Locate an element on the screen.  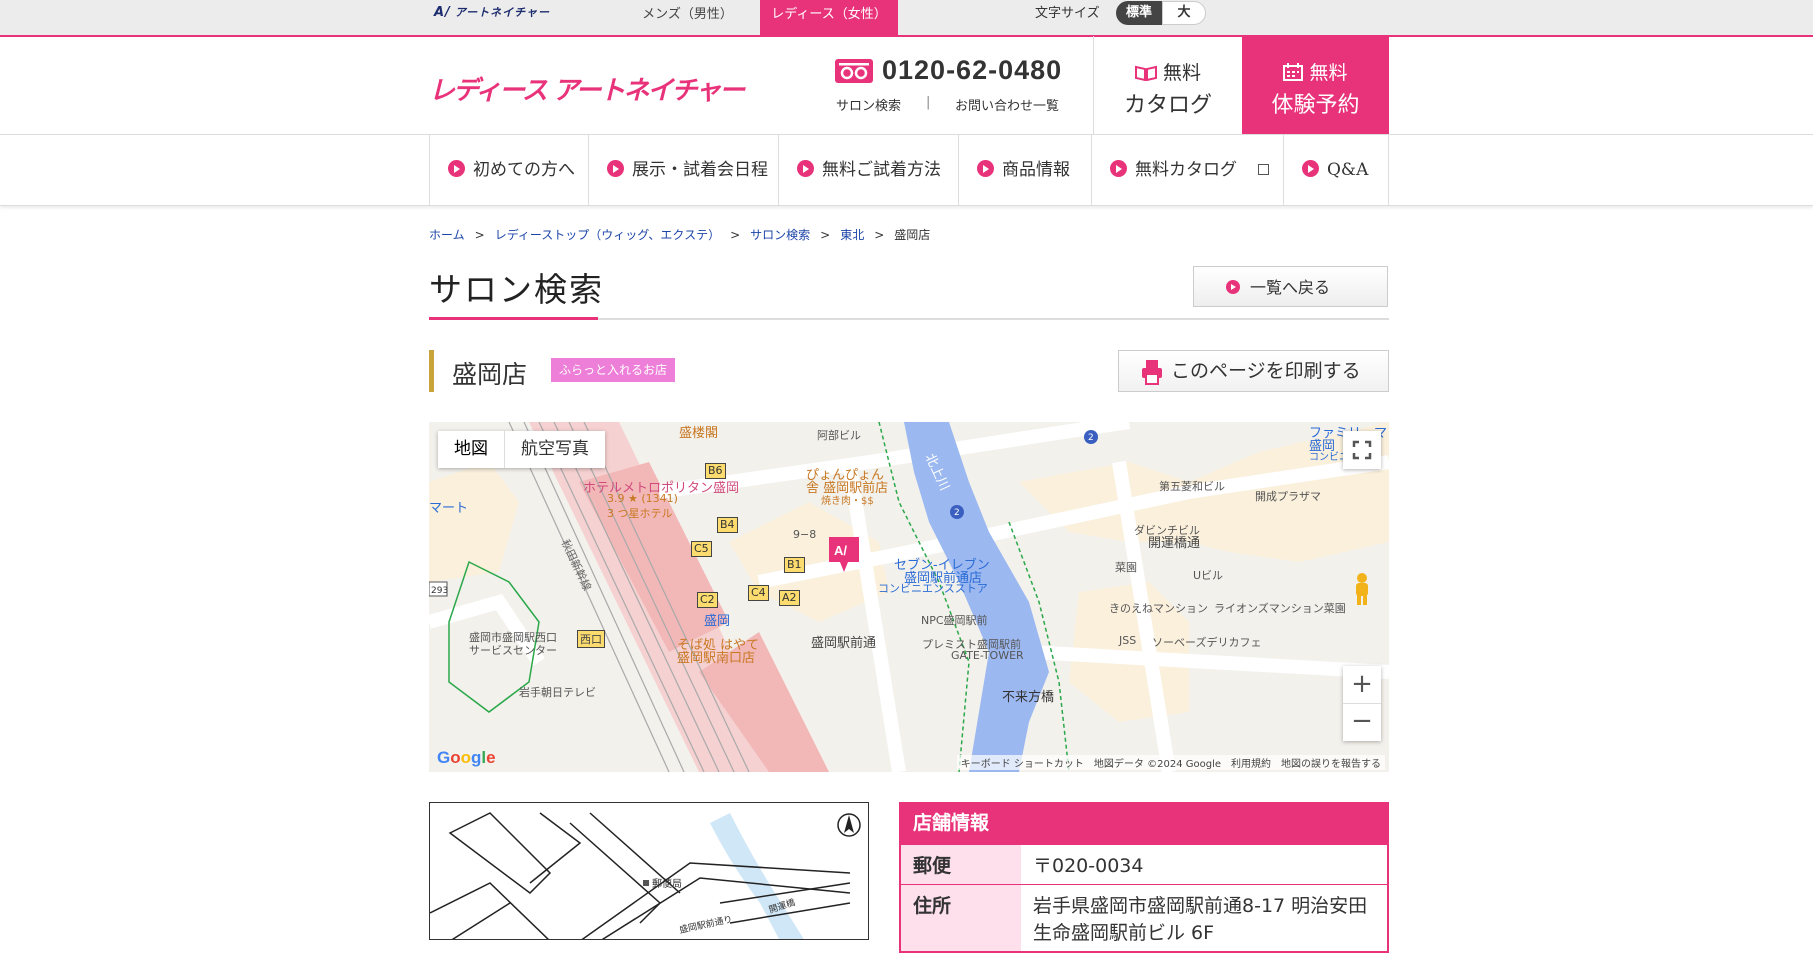
top-strip: A/アートネイチャー メンズ（男性） レディース（女性） 文字サイズ 標準 大 is located at coordinates (906, 18).